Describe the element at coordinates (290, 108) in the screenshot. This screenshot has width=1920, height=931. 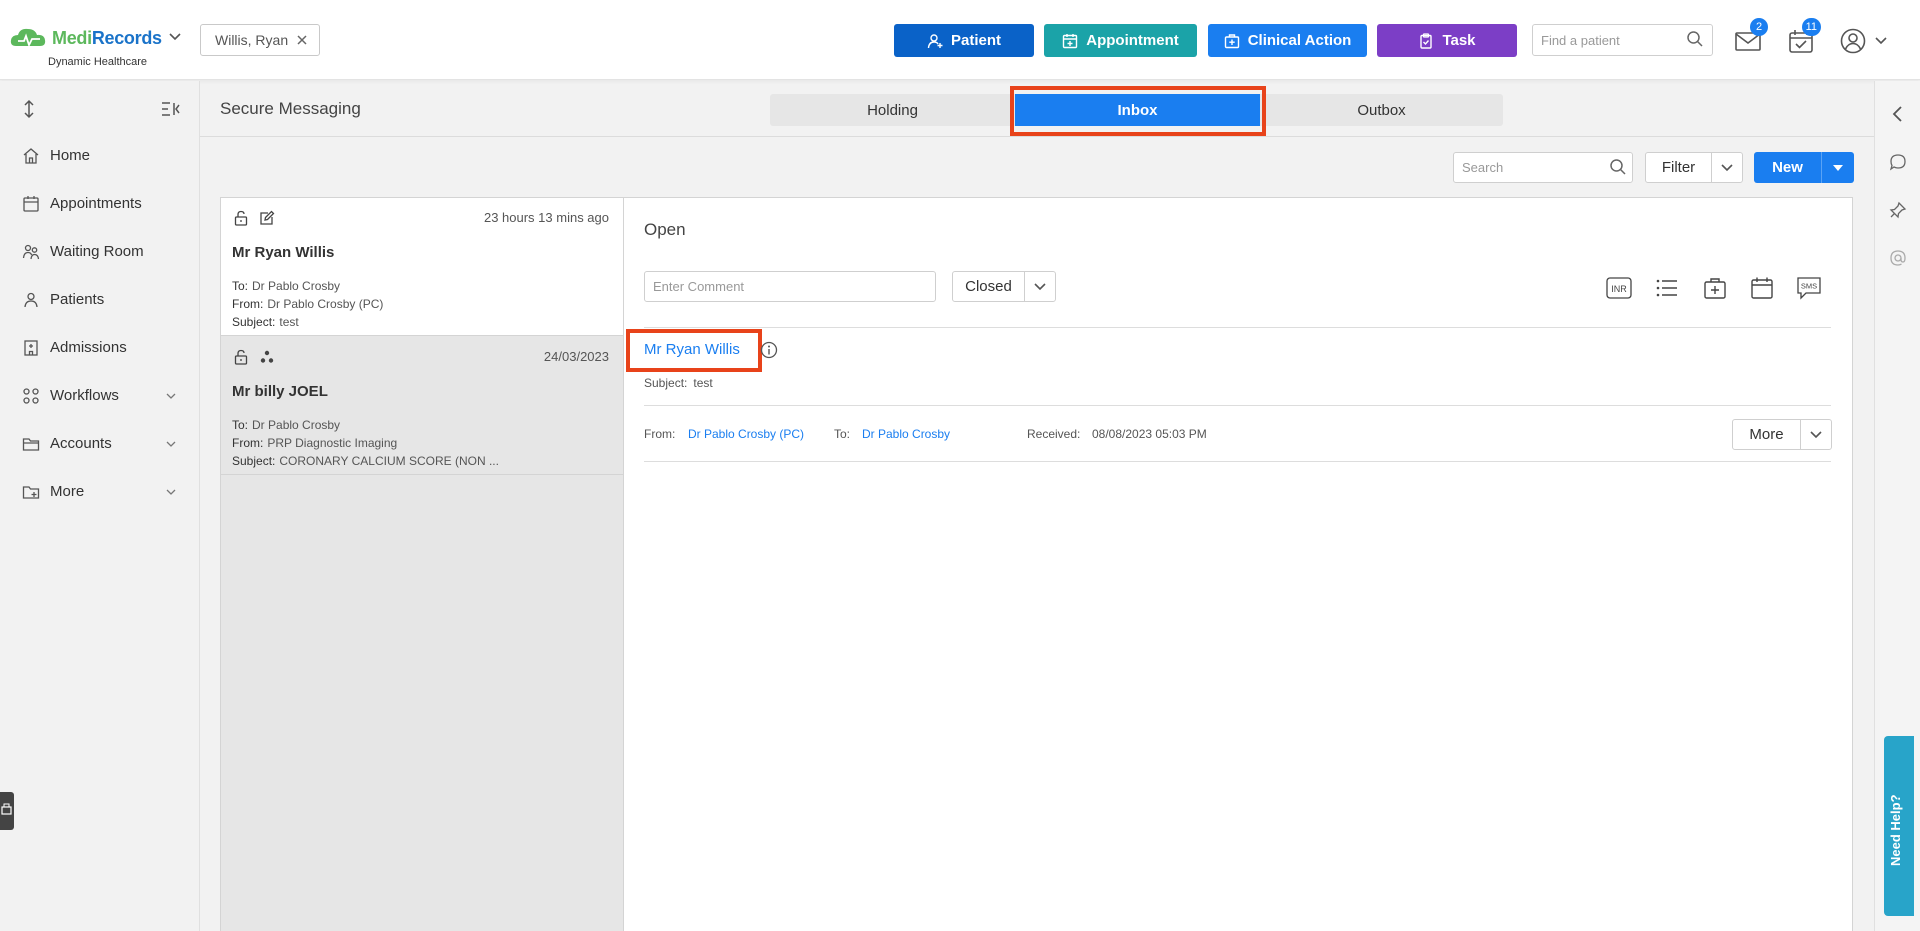
I see `page-title: Secure Messaging` at that location.